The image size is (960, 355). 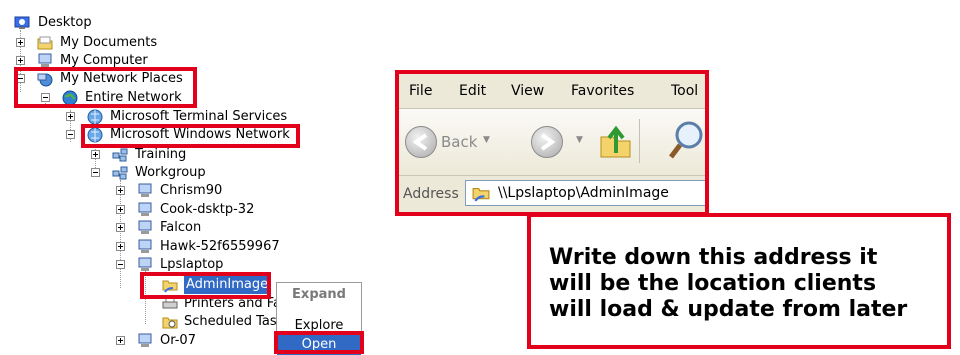 What do you see at coordinates (684, 91) in the screenshot?
I see `menu-tools: Tool` at bounding box center [684, 91].